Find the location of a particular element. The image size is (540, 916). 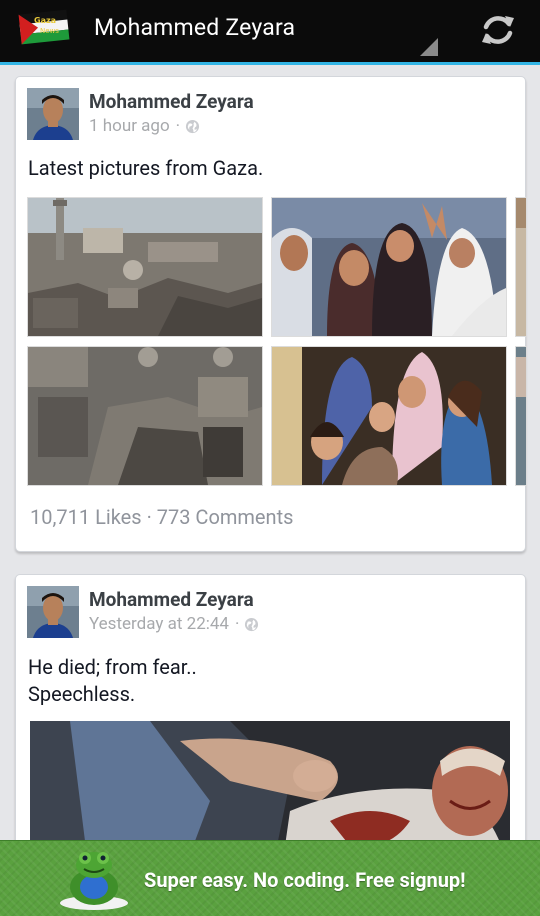

frog-mascot-icon is located at coordinates (94, 881).